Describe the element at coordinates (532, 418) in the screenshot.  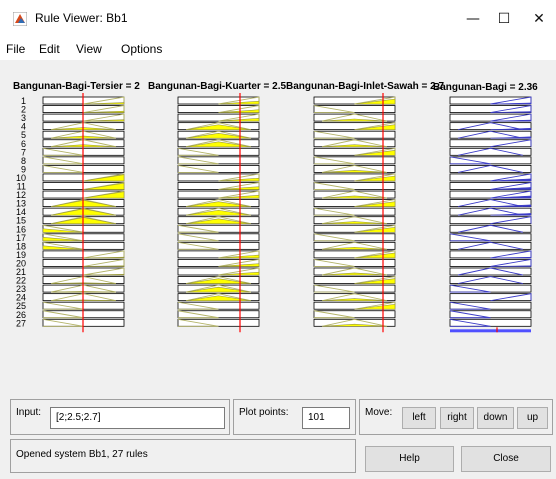
I see `move-up-button: up` at that location.